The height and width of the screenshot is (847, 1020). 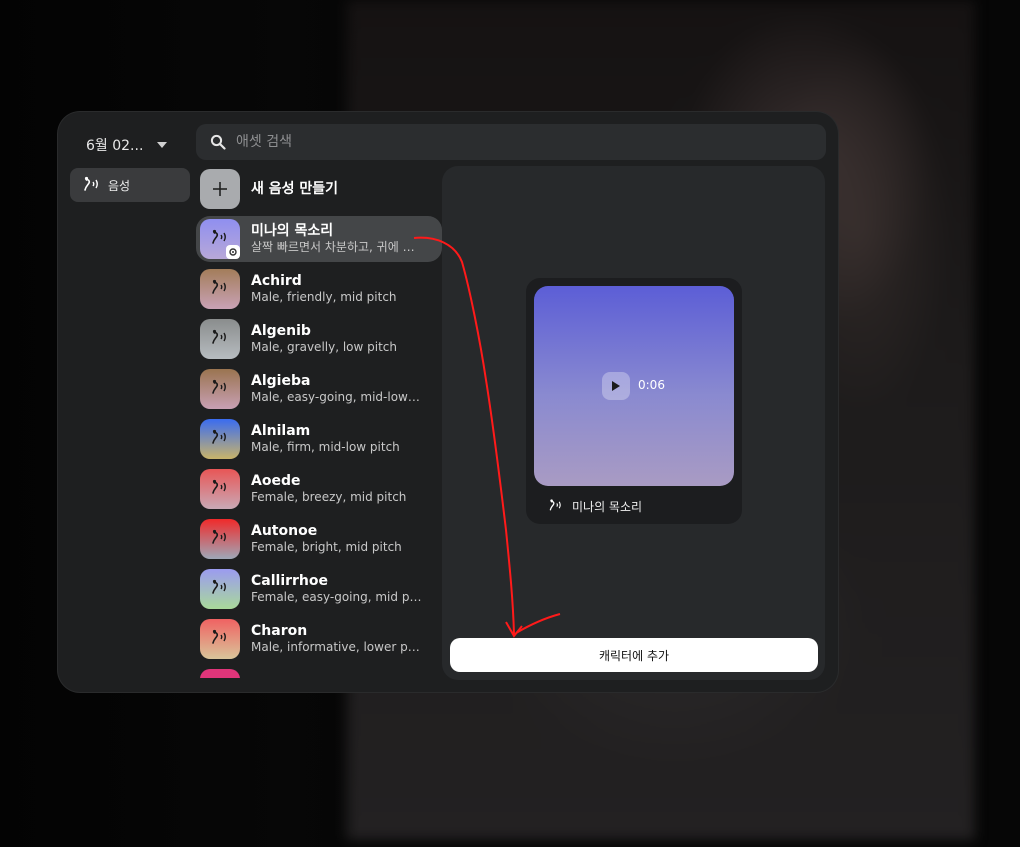 I want to click on voice-preview-card: 0:06 미나의 목소리, so click(x=634, y=401).